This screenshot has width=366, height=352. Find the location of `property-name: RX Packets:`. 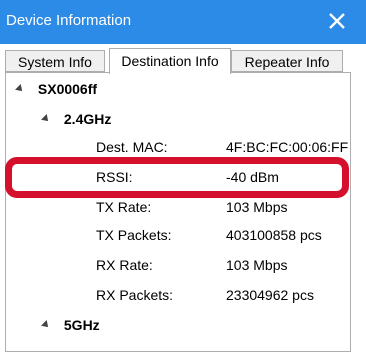

property-name: RX Packets: is located at coordinates (135, 295).